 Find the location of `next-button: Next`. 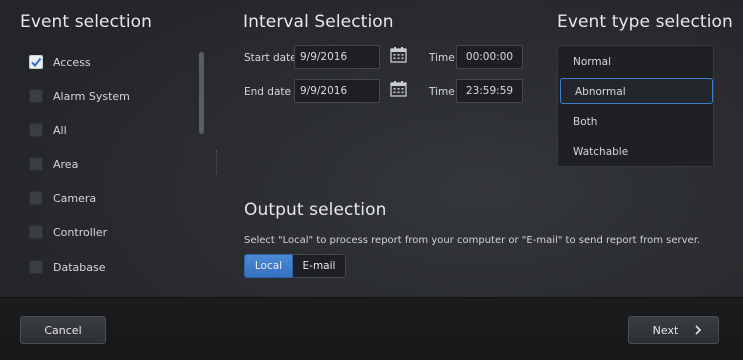

next-button: Next is located at coordinates (673, 330).